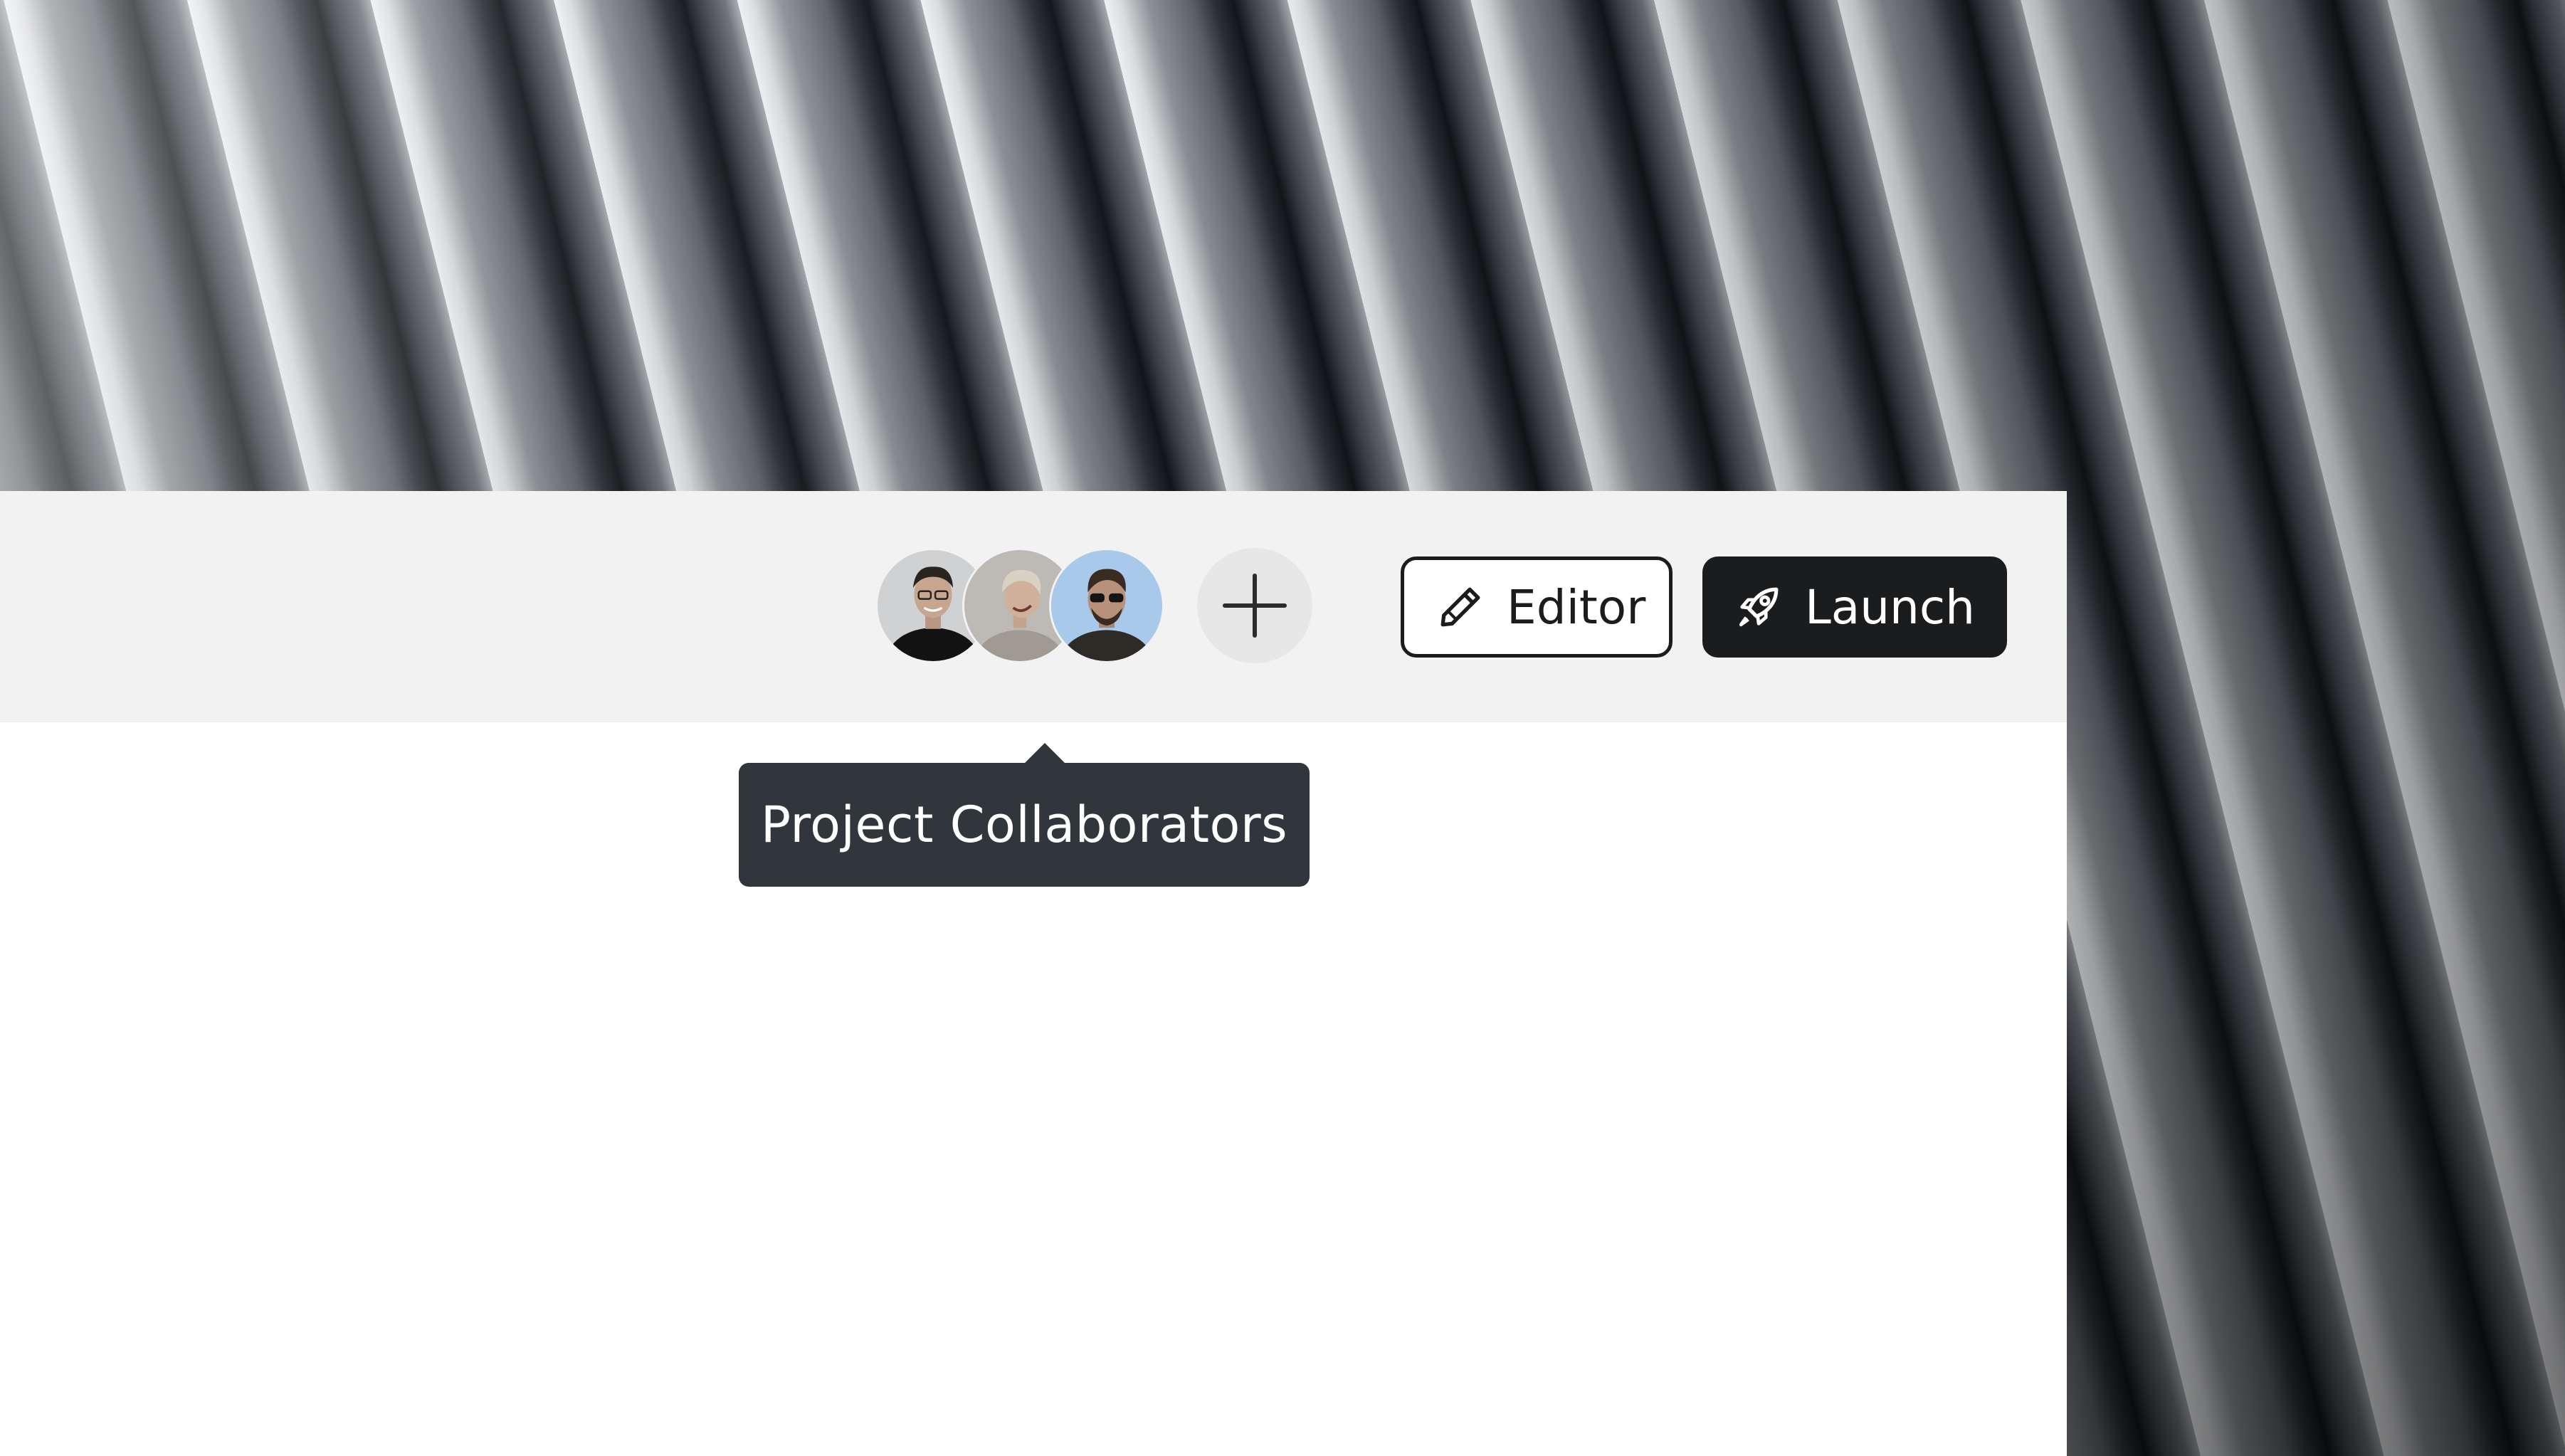 The image size is (2565, 1456). What do you see at coordinates (1460, 607) in the screenshot?
I see `pencil-icon` at bounding box center [1460, 607].